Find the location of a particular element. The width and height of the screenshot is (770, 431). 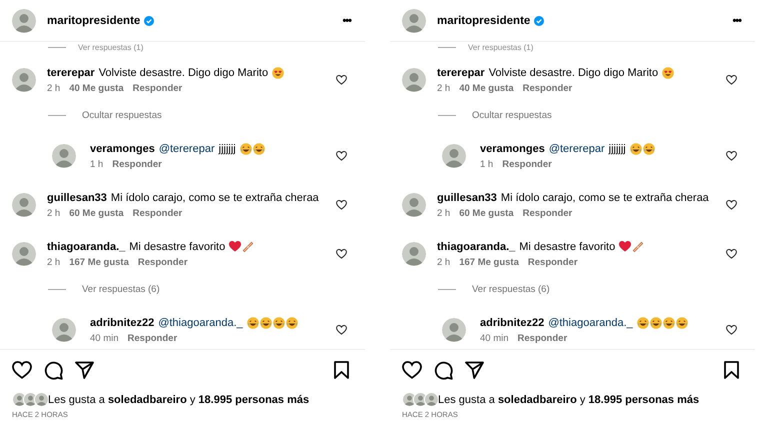

comment-time: 1 h is located at coordinates (487, 164).